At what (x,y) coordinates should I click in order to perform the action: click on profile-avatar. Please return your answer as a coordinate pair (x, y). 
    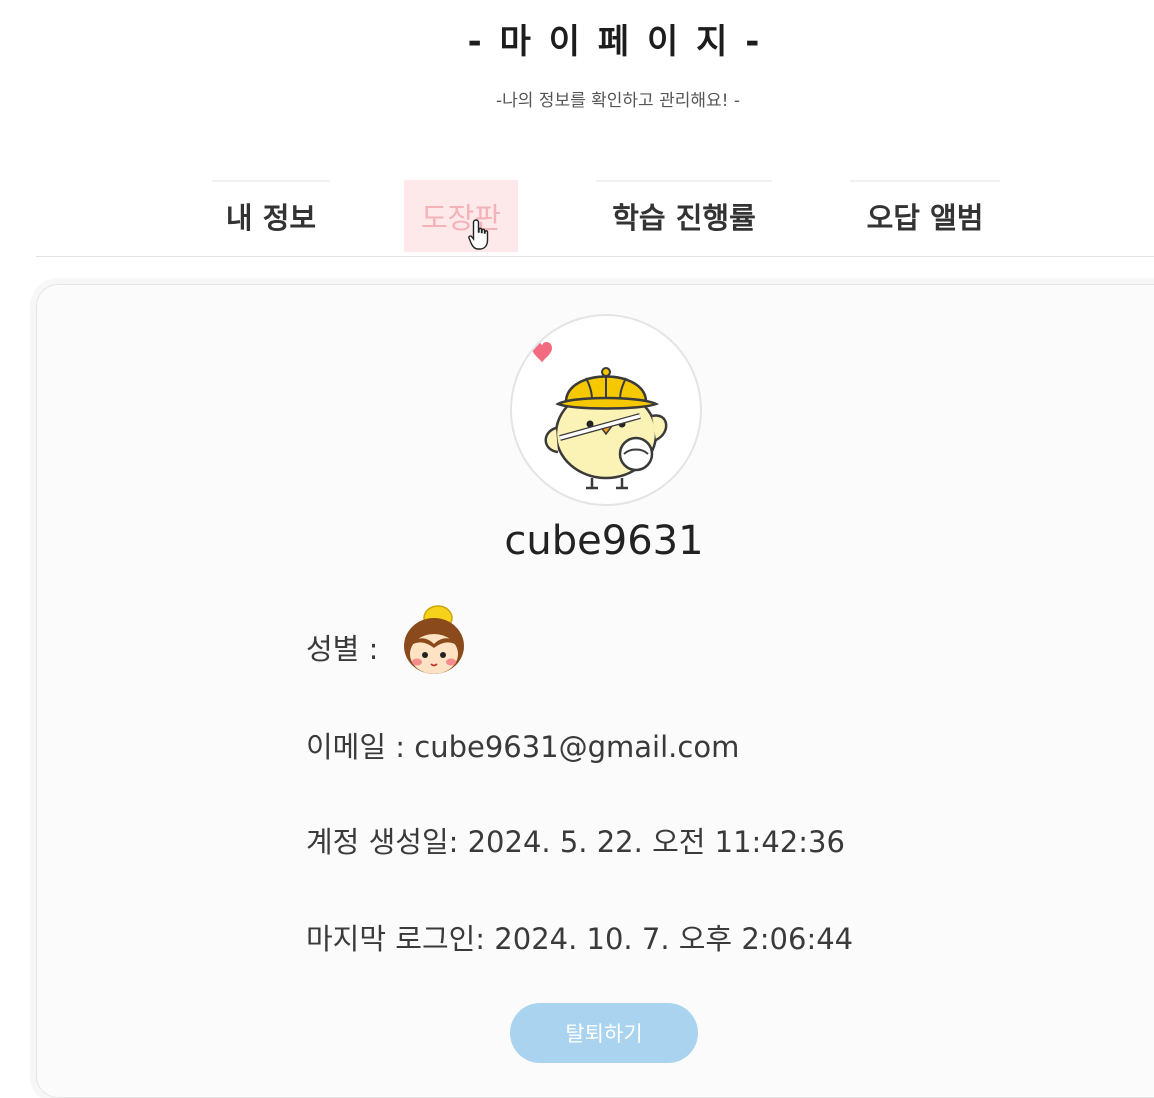
    Looking at the image, I should click on (606, 410).